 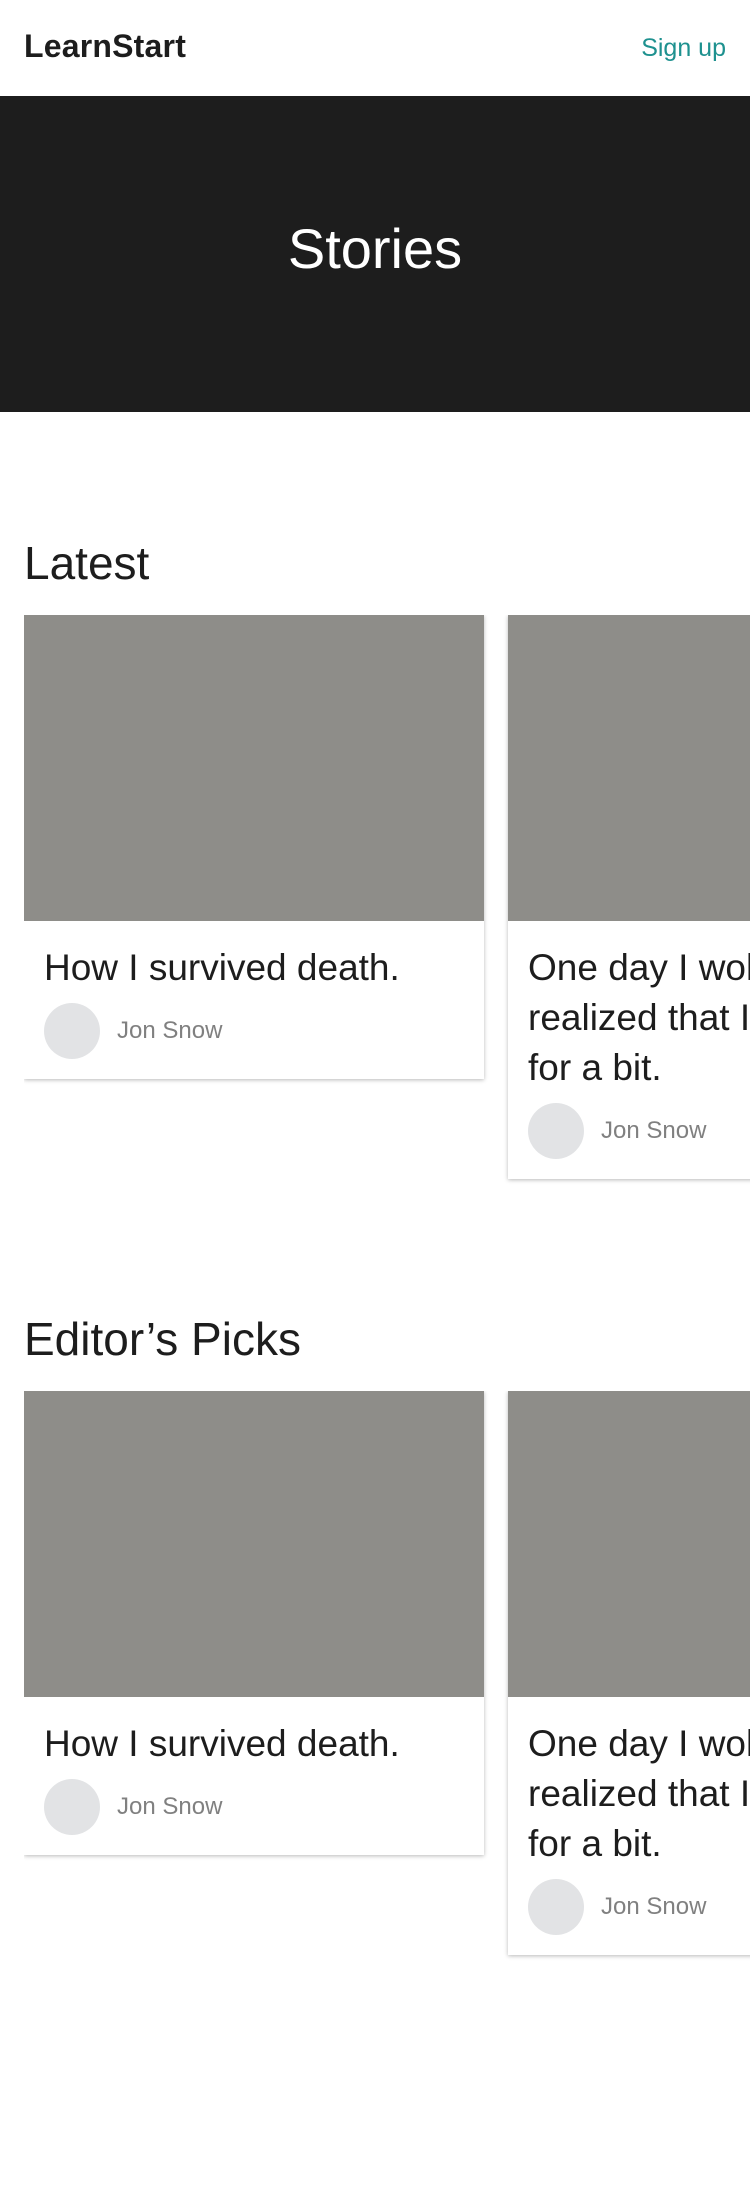 What do you see at coordinates (683, 48) in the screenshot?
I see `signup-link: Sign up` at bounding box center [683, 48].